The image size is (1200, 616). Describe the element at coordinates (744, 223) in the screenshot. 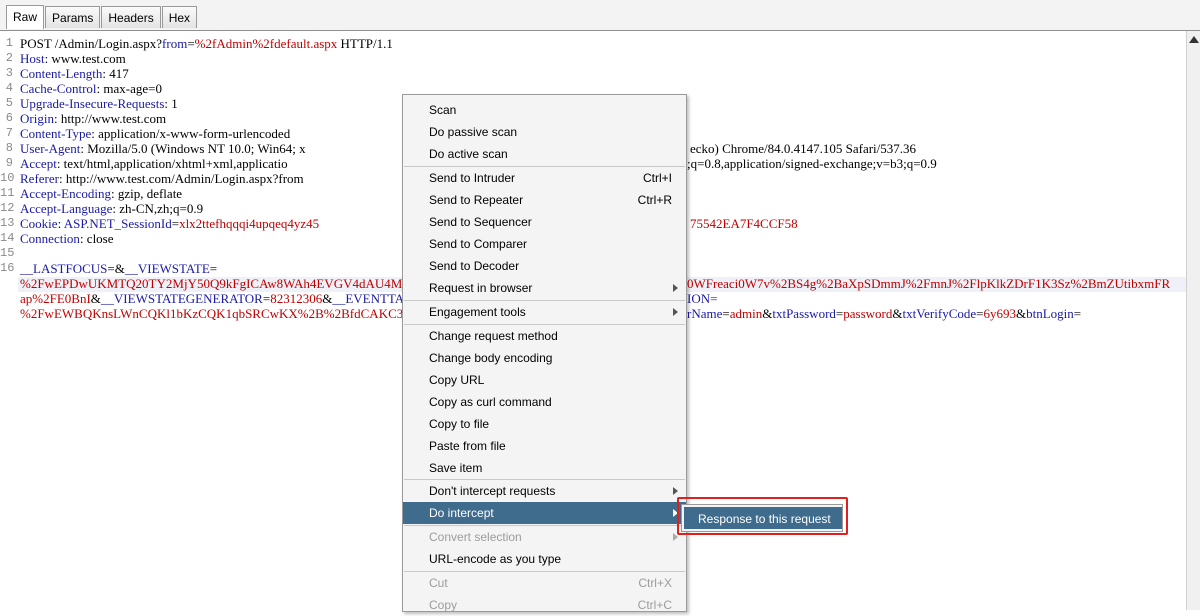

I see `header-cookie-tail: 75542EA7F4CCF58` at that location.